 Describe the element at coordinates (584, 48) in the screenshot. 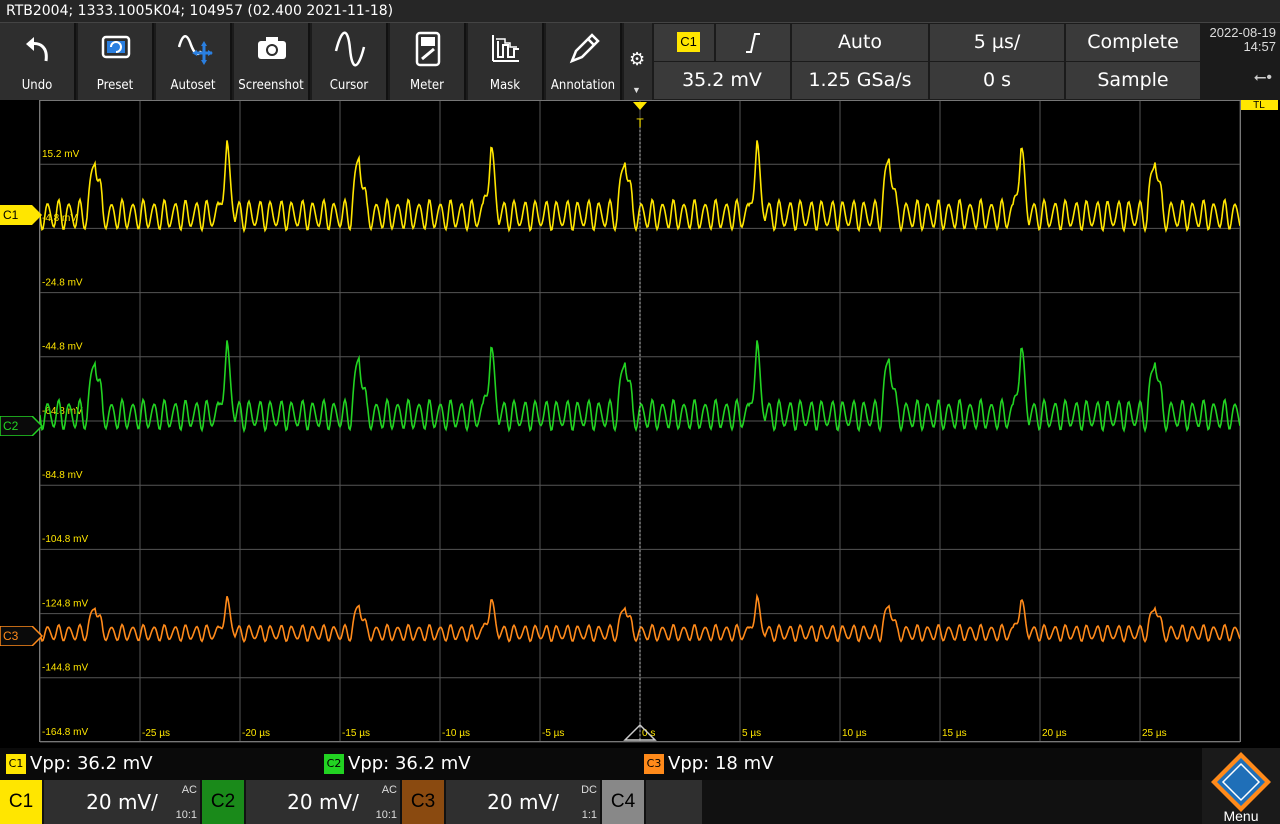

I see `pen-icon` at that location.